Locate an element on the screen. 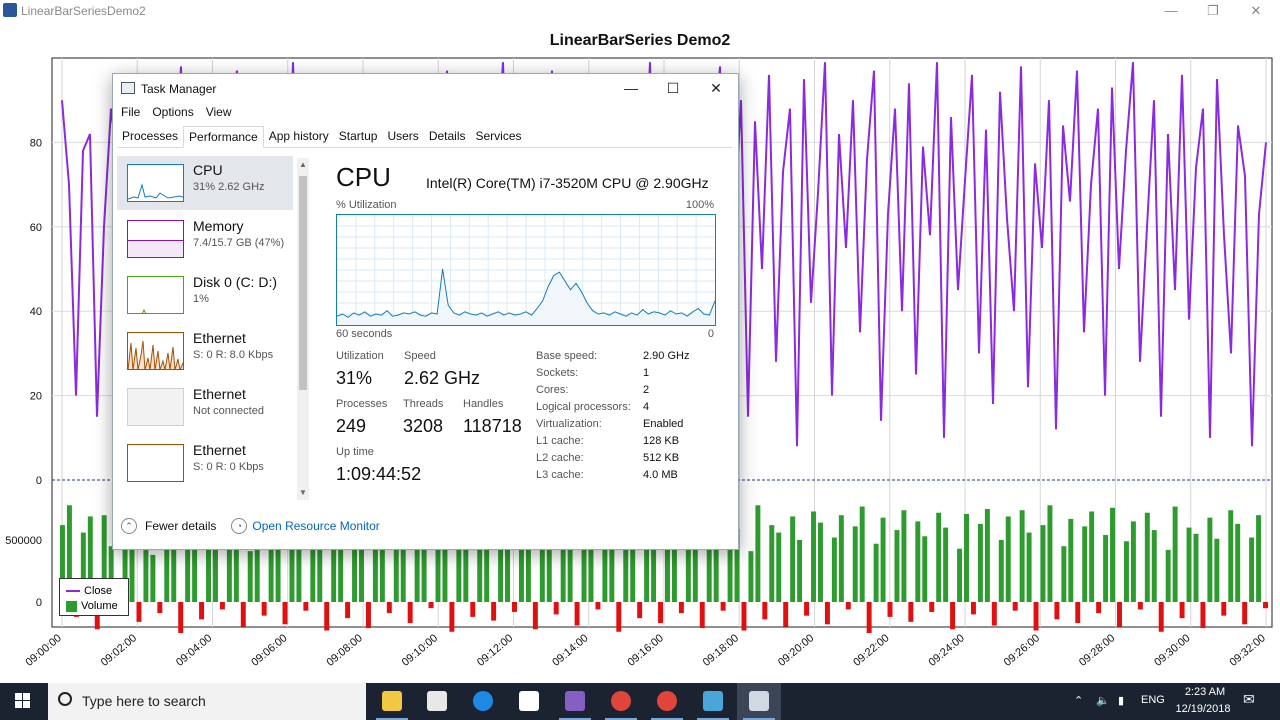  sidebar-item-disk: Disk 0 (C: D:) 1% is located at coordinates (205, 295).